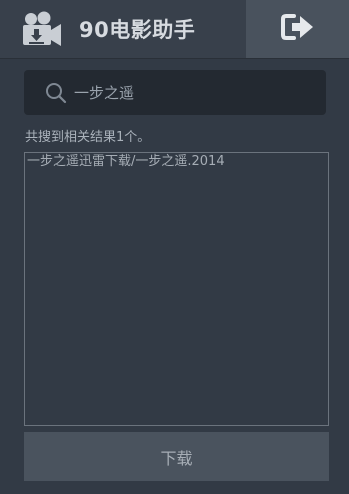  Describe the element at coordinates (176, 161) in the screenshot. I see `list-item: 一步之遥迅雷下载/一步之遥.2014` at that location.